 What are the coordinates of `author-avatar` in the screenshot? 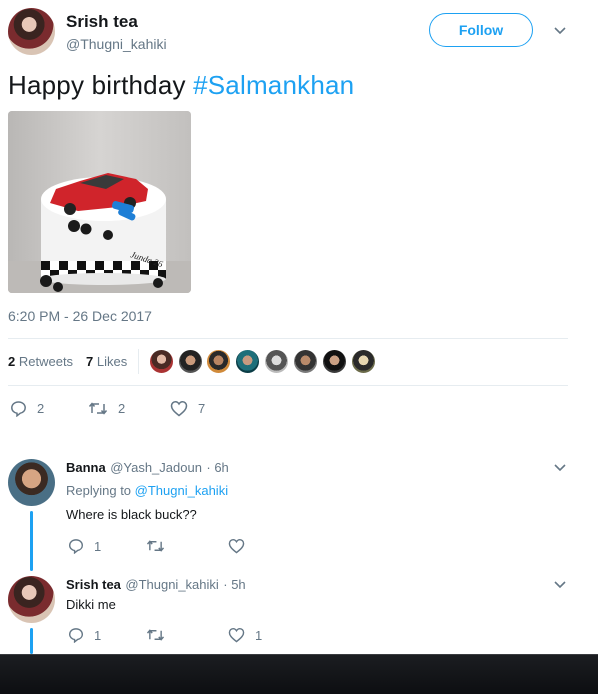 It's located at (31, 31).